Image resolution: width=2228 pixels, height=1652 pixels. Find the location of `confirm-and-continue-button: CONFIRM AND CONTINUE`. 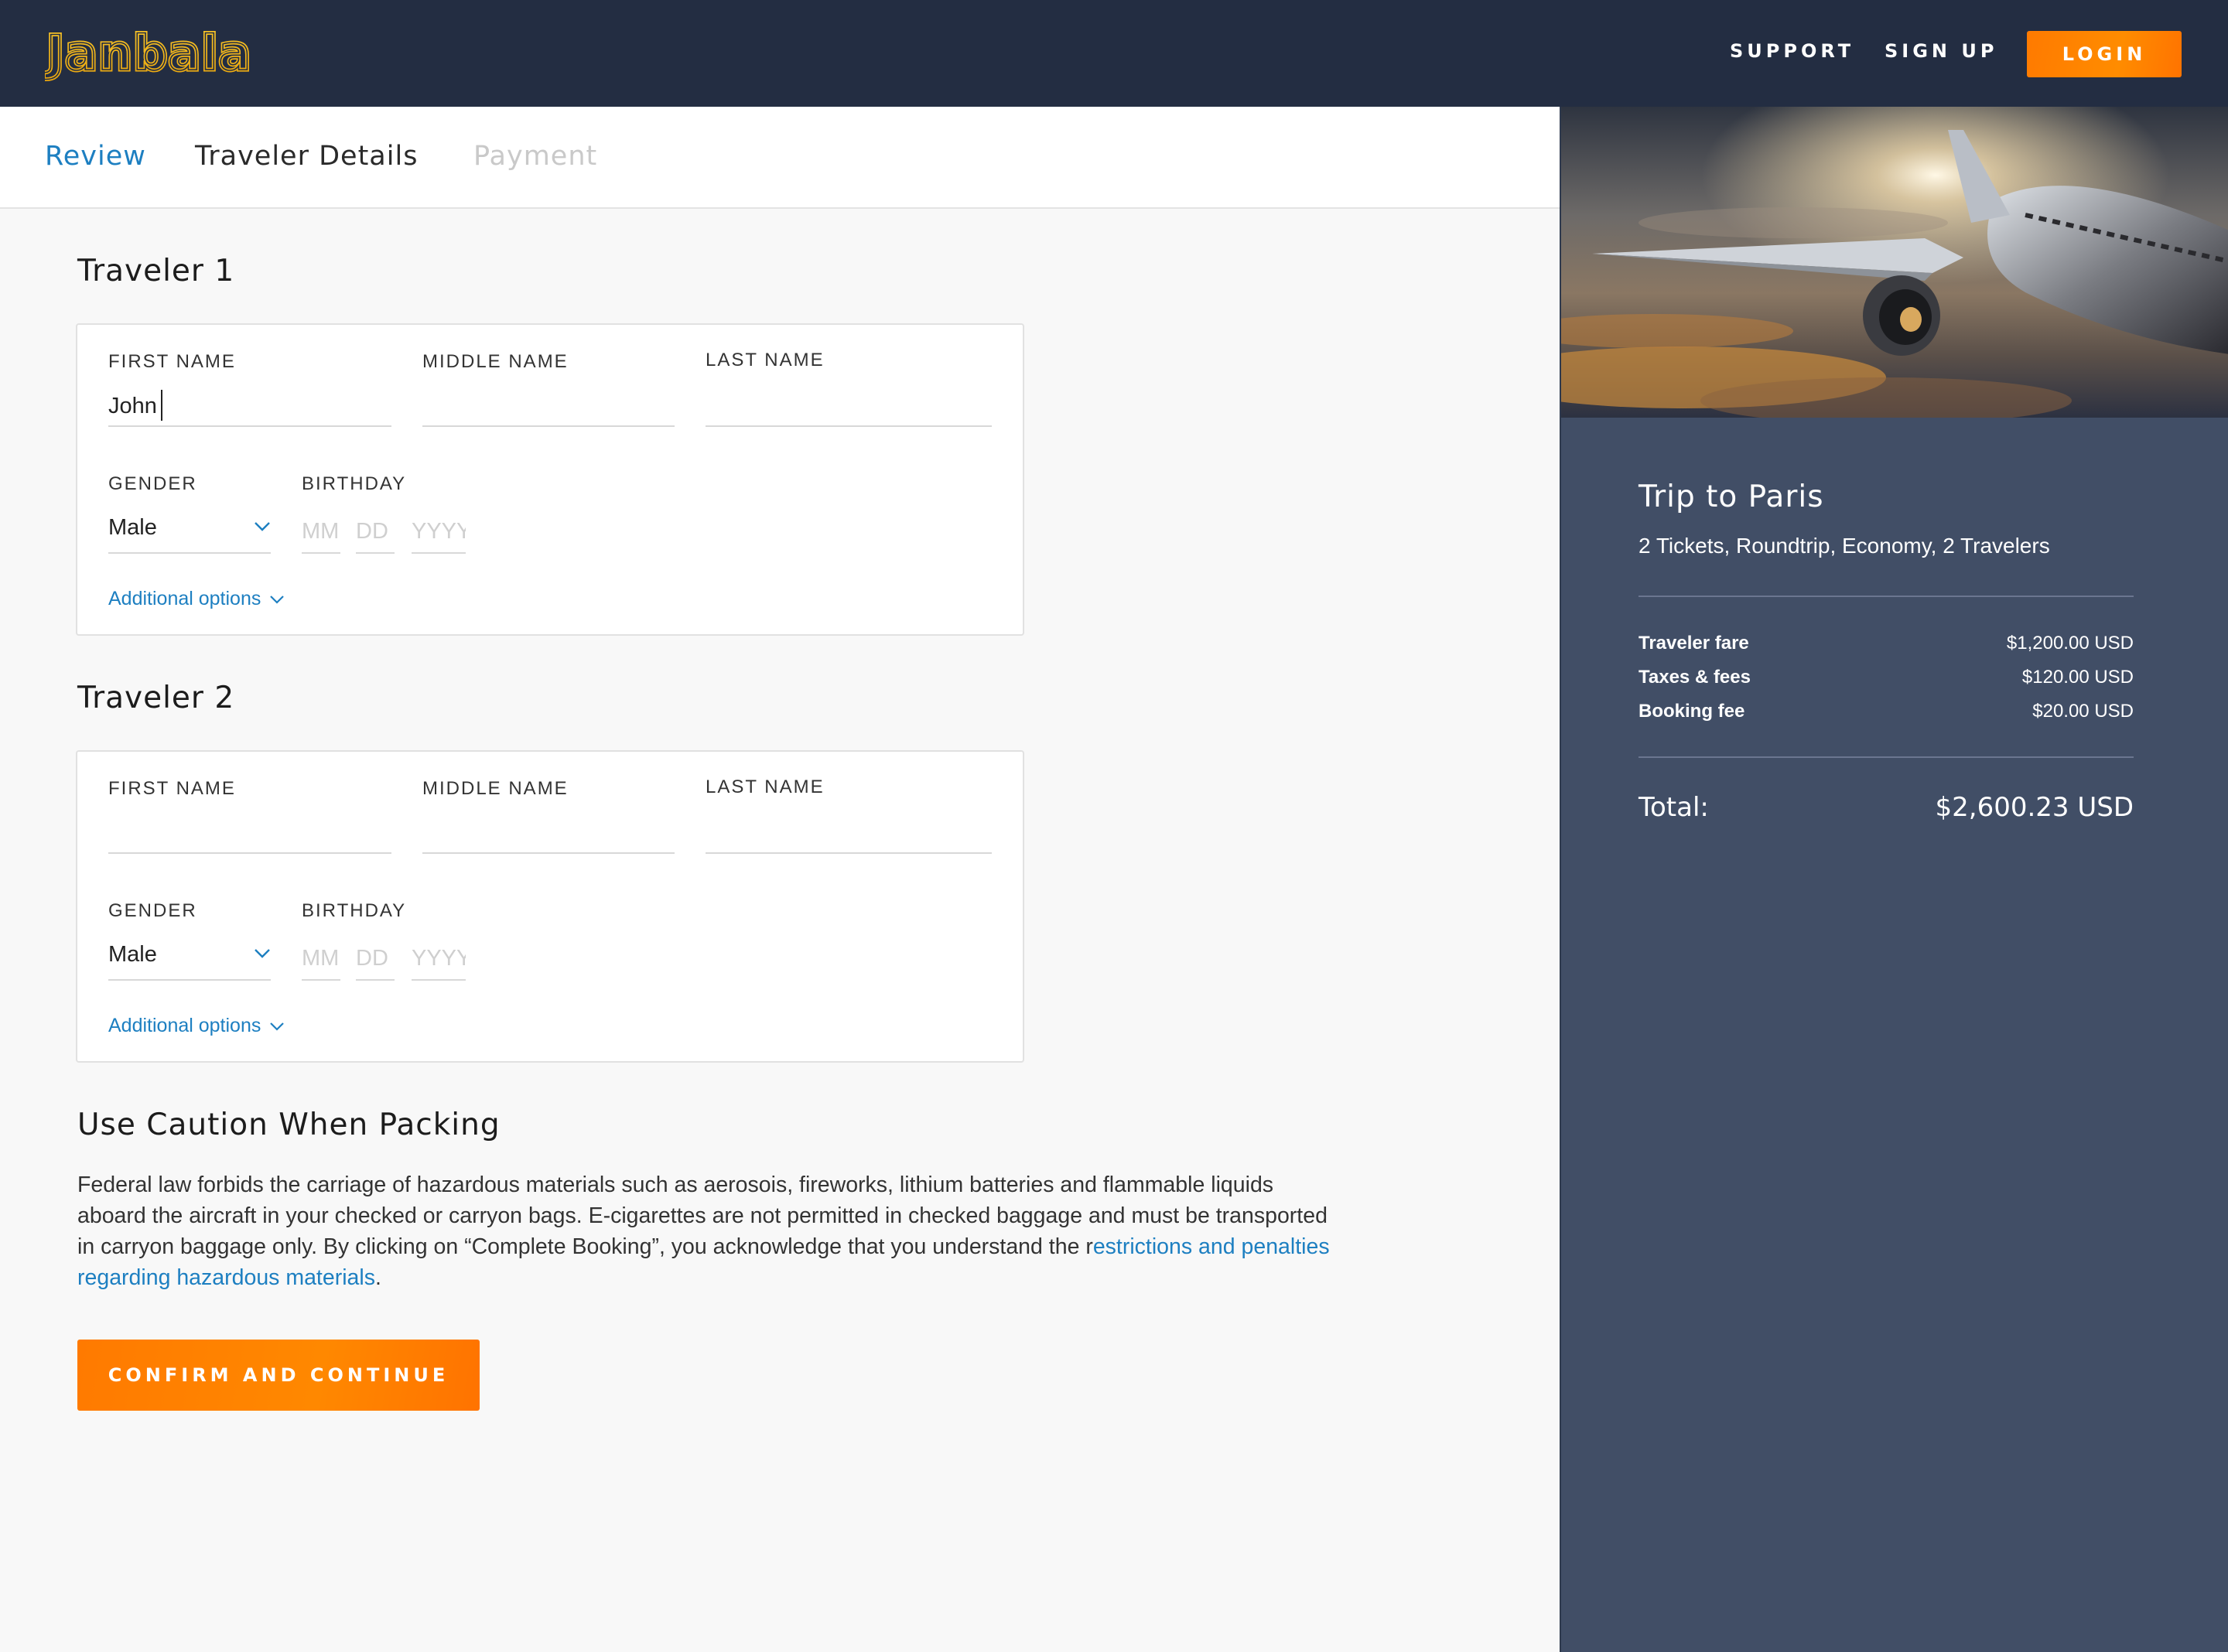

confirm-and-continue-button: CONFIRM AND CONTINUE is located at coordinates (278, 1375).